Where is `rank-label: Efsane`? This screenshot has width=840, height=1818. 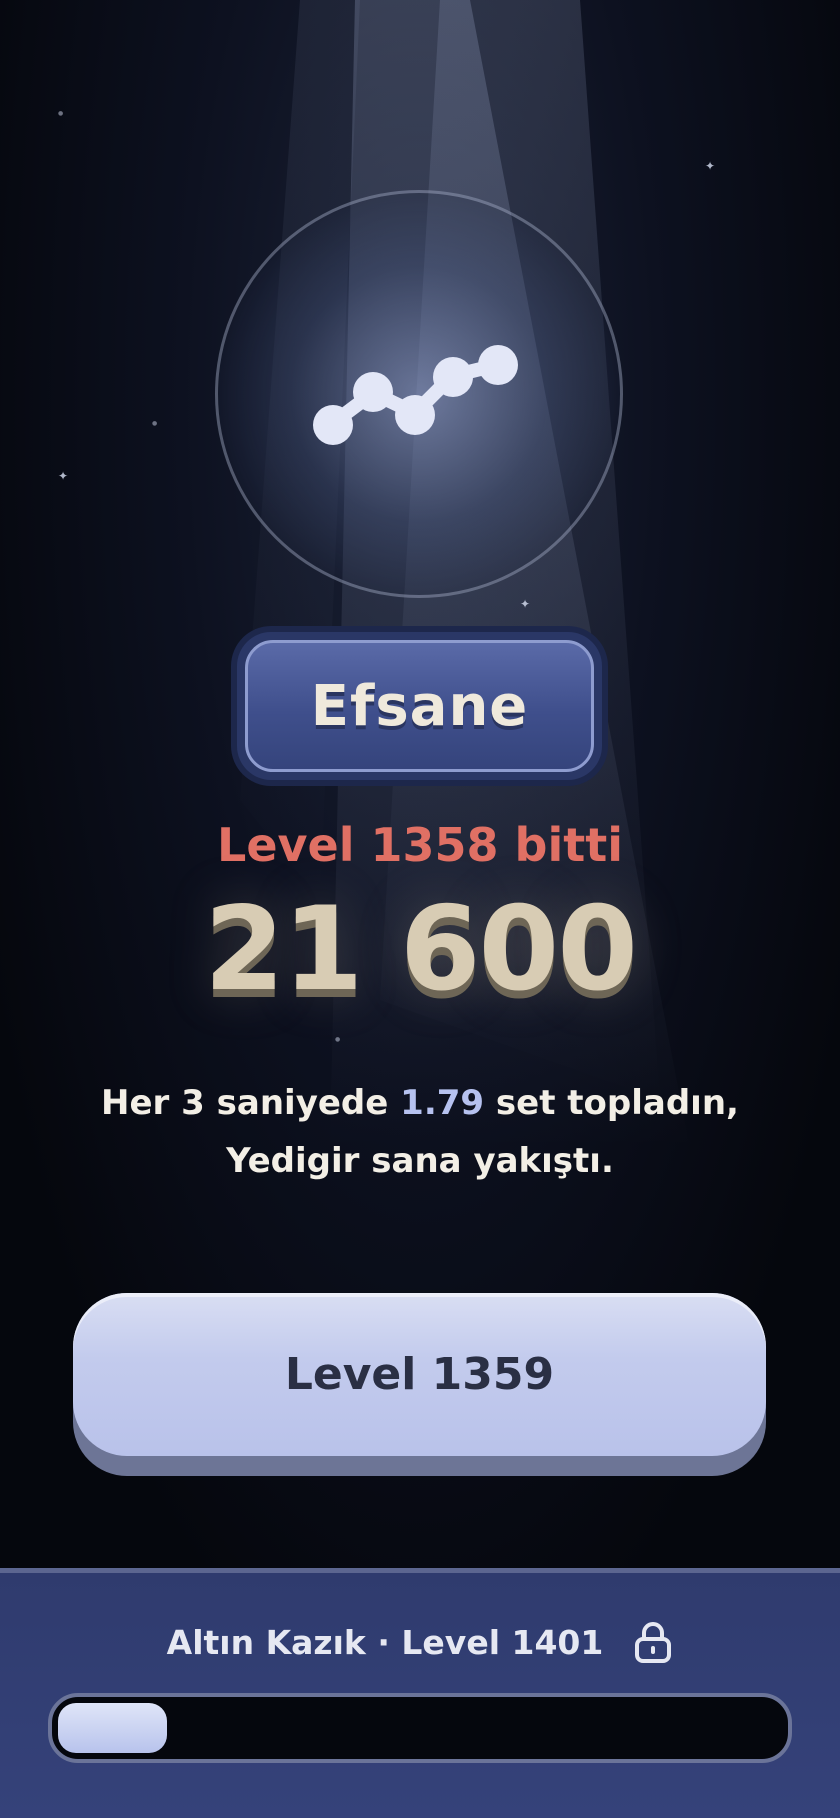
rank-label: Efsane is located at coordinates (419, 706).